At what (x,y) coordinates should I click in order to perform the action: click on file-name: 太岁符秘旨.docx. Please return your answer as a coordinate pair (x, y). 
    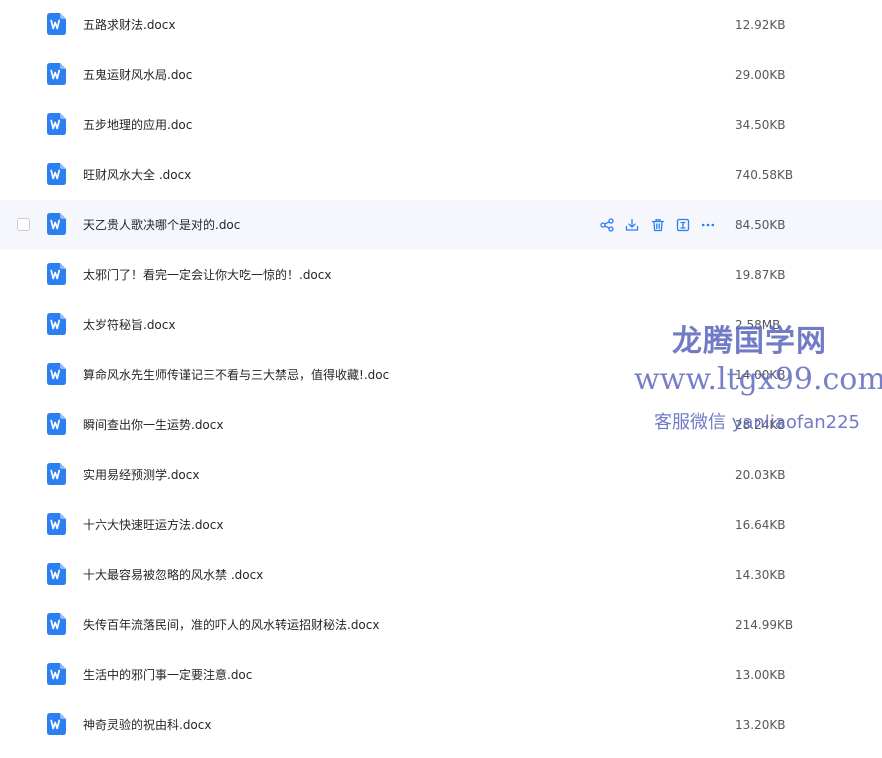
    Looking at the image, I should click on (129, 325).